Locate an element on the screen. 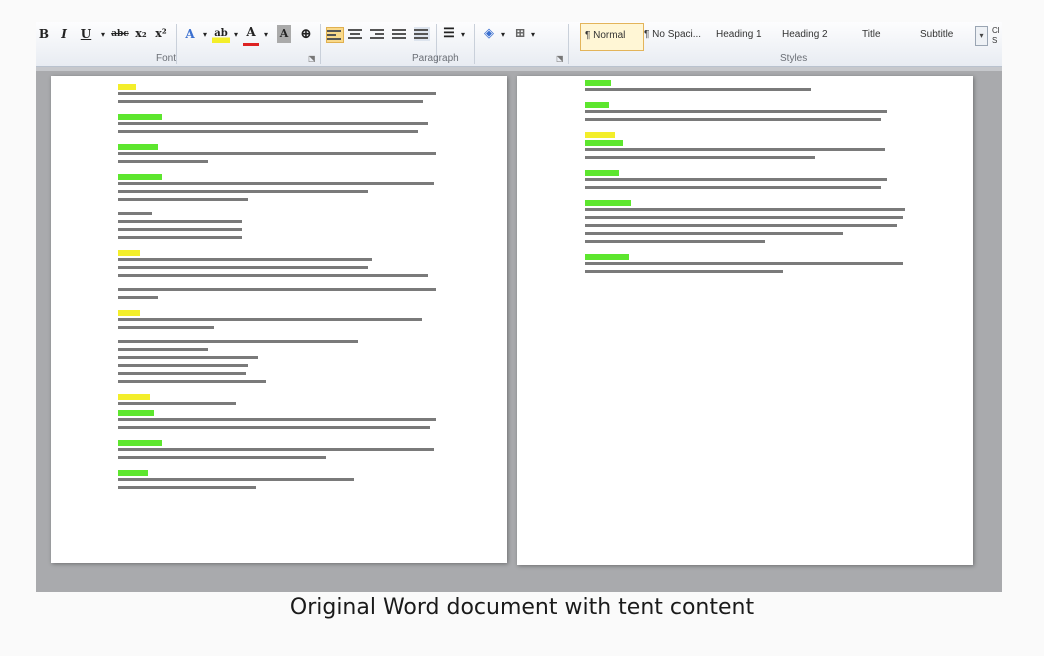 The width and height of the screenshot is (1044, 656). style-heading-2: Heading 2 is located at coordinates (811, 36).